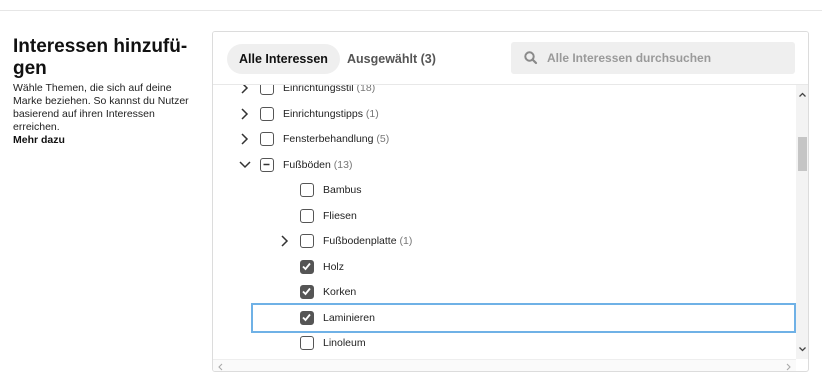  I want to click on tree-item-label: Einrichtungstipps (1), so click(331, 114).